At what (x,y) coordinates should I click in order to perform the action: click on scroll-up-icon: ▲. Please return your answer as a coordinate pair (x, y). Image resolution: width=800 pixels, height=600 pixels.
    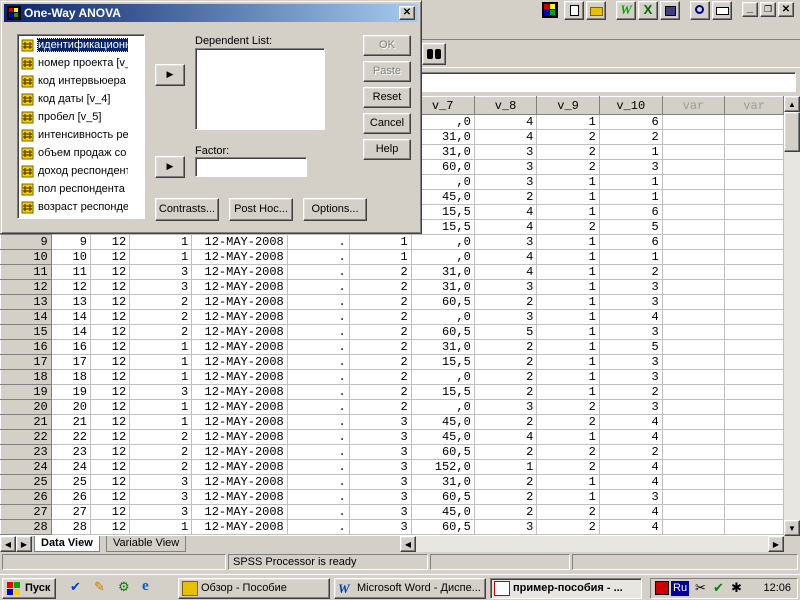
    Looking at the image, I should click on (792, 104).